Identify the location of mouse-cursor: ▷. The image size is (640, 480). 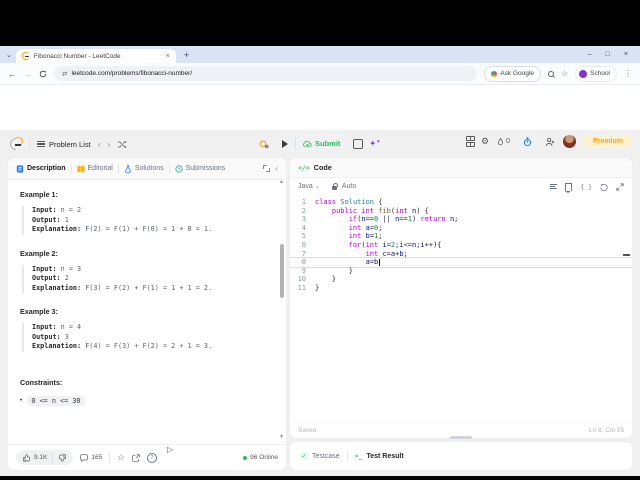
(170, 449).